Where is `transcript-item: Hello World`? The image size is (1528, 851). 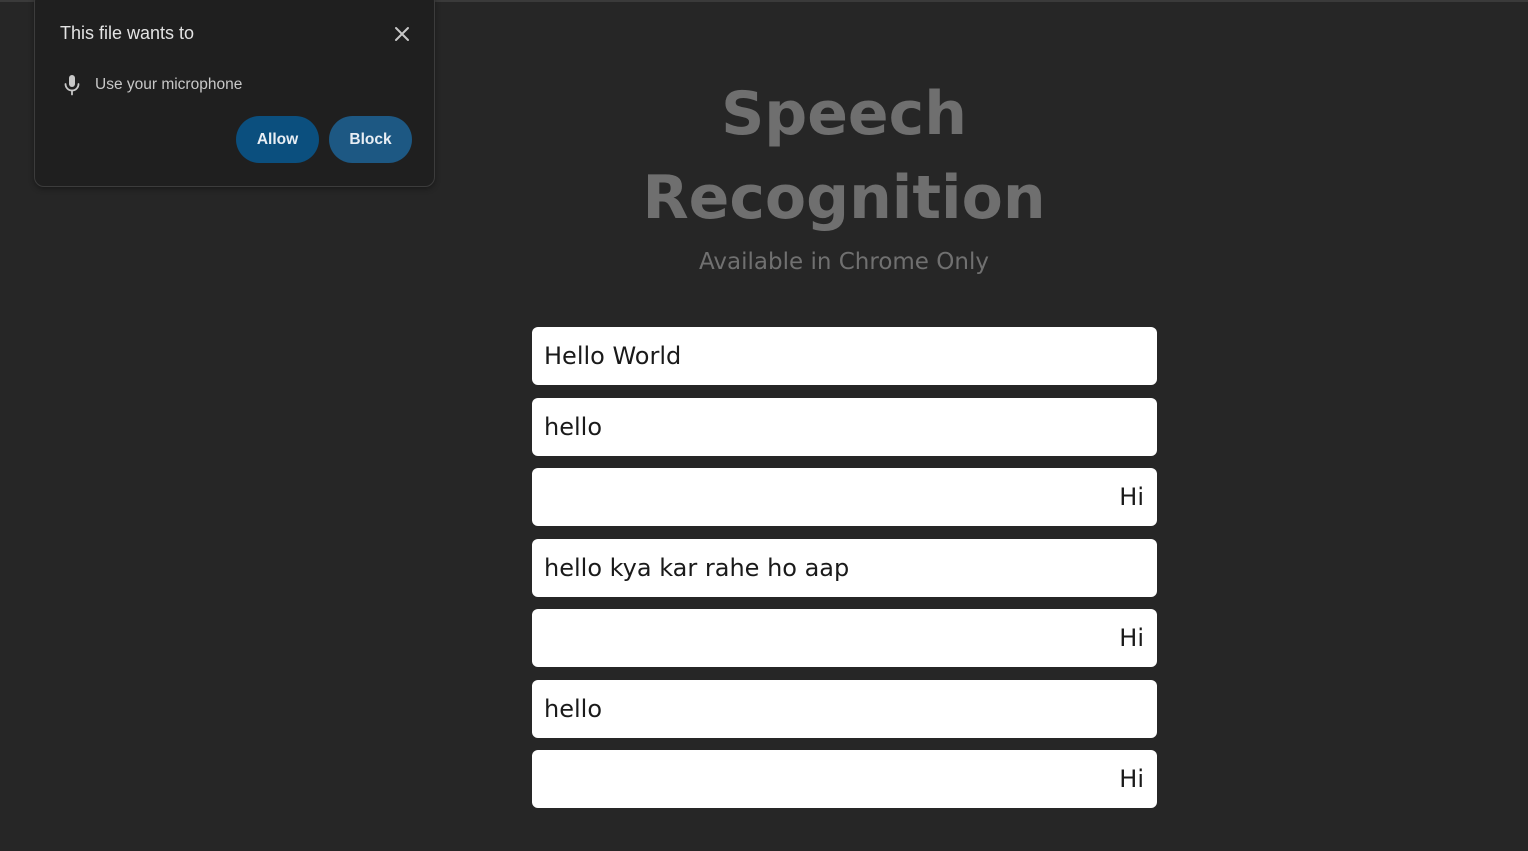 transcript-item: Hello World is located at coordinates (844, 356).